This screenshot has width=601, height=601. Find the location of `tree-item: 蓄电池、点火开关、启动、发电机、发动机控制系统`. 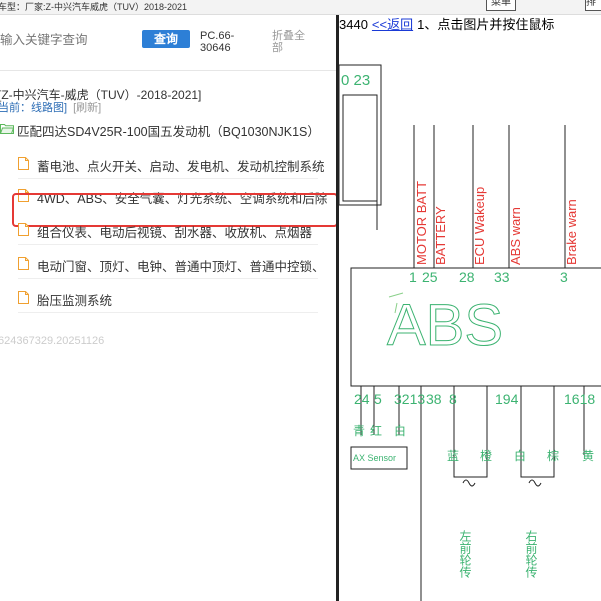

tree-item: 蓄电池、点火开关、启动、发电机、发动机控制系统 is located at coordinates (168, 164).